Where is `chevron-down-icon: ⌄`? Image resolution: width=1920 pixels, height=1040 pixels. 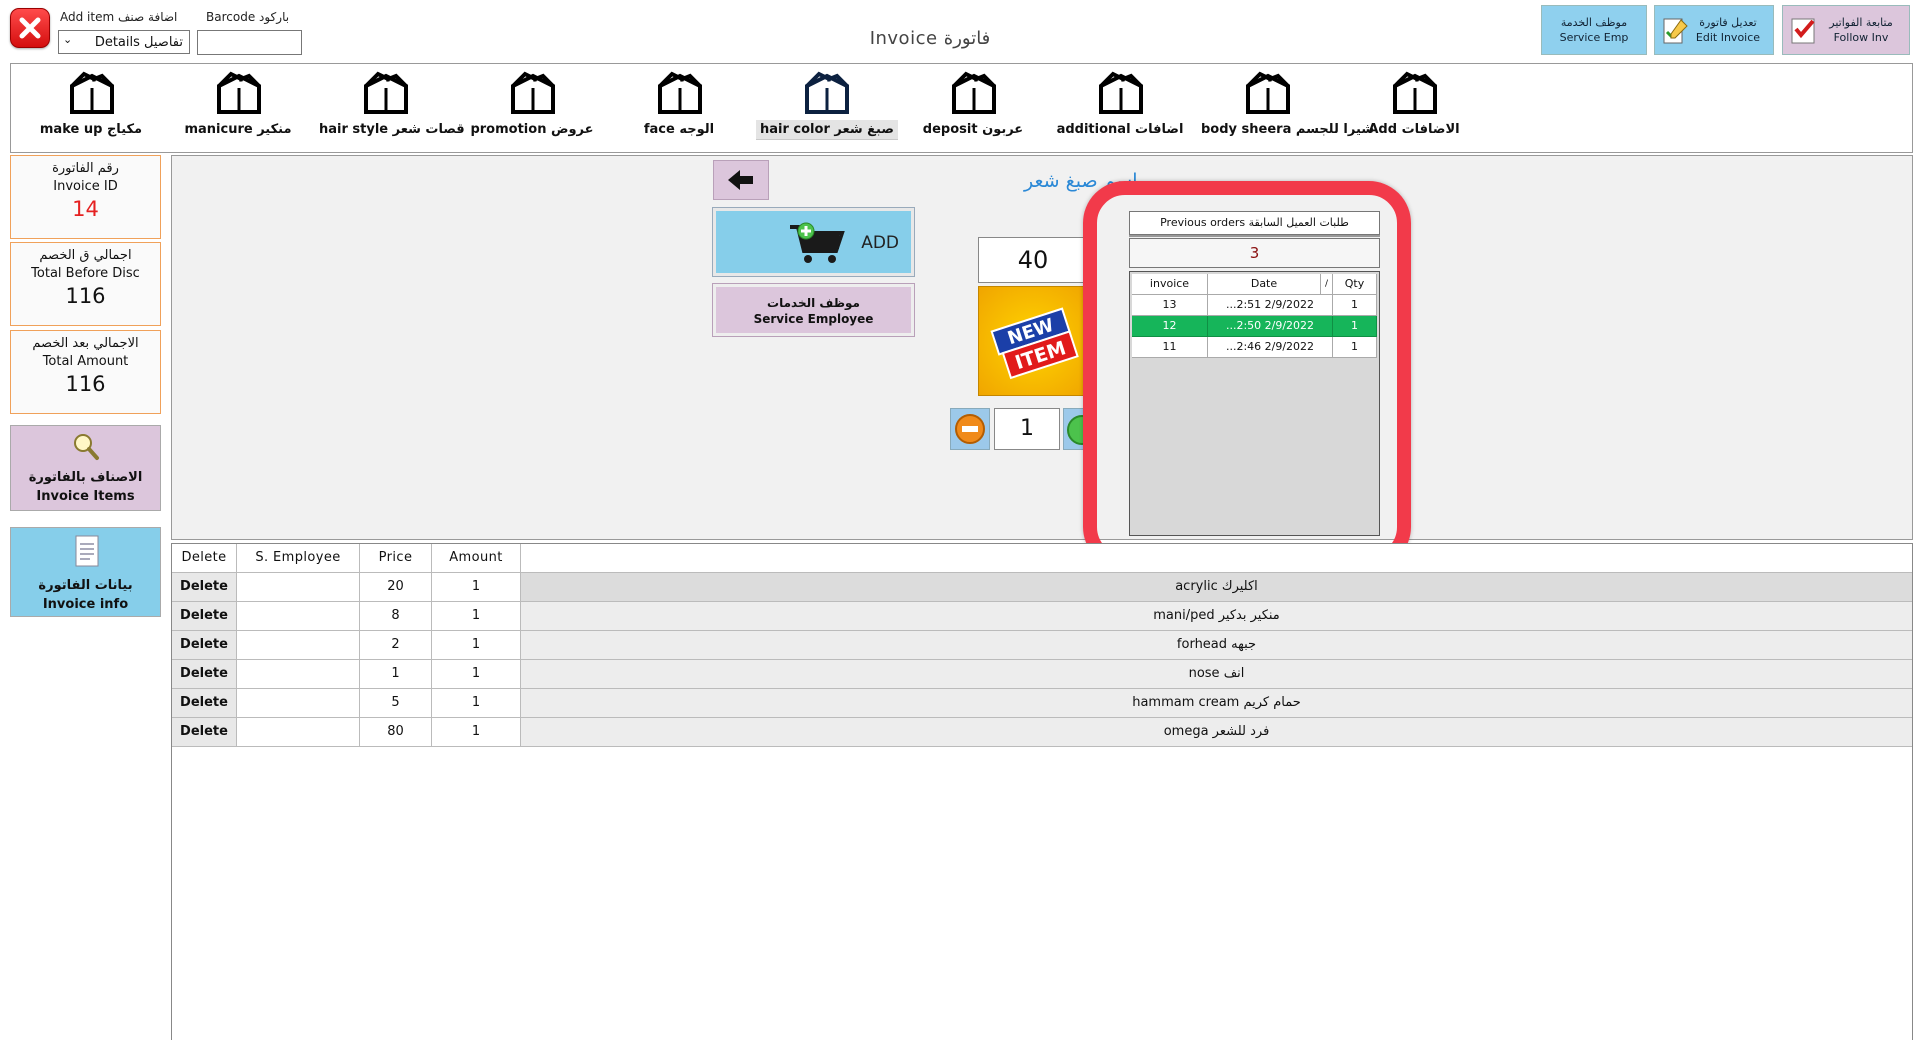
chevron-down-icon: ⌄ is located at coordinates (68, 39).